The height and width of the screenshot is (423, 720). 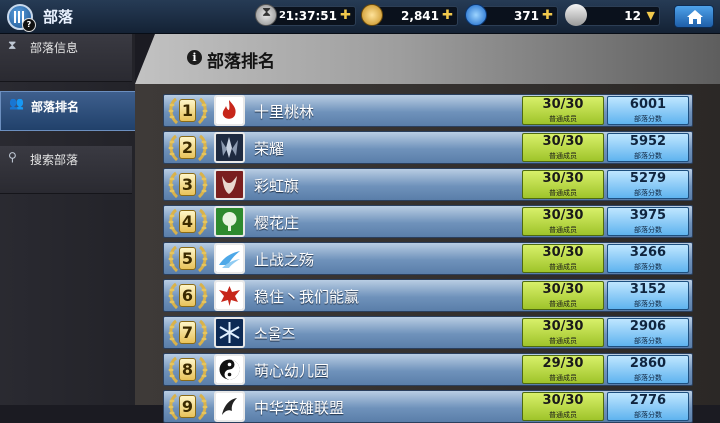 What do you see at coordinates (648, 252) in the screenshot?
I see `clan-score: 3266` at bounding box center [648, 252].